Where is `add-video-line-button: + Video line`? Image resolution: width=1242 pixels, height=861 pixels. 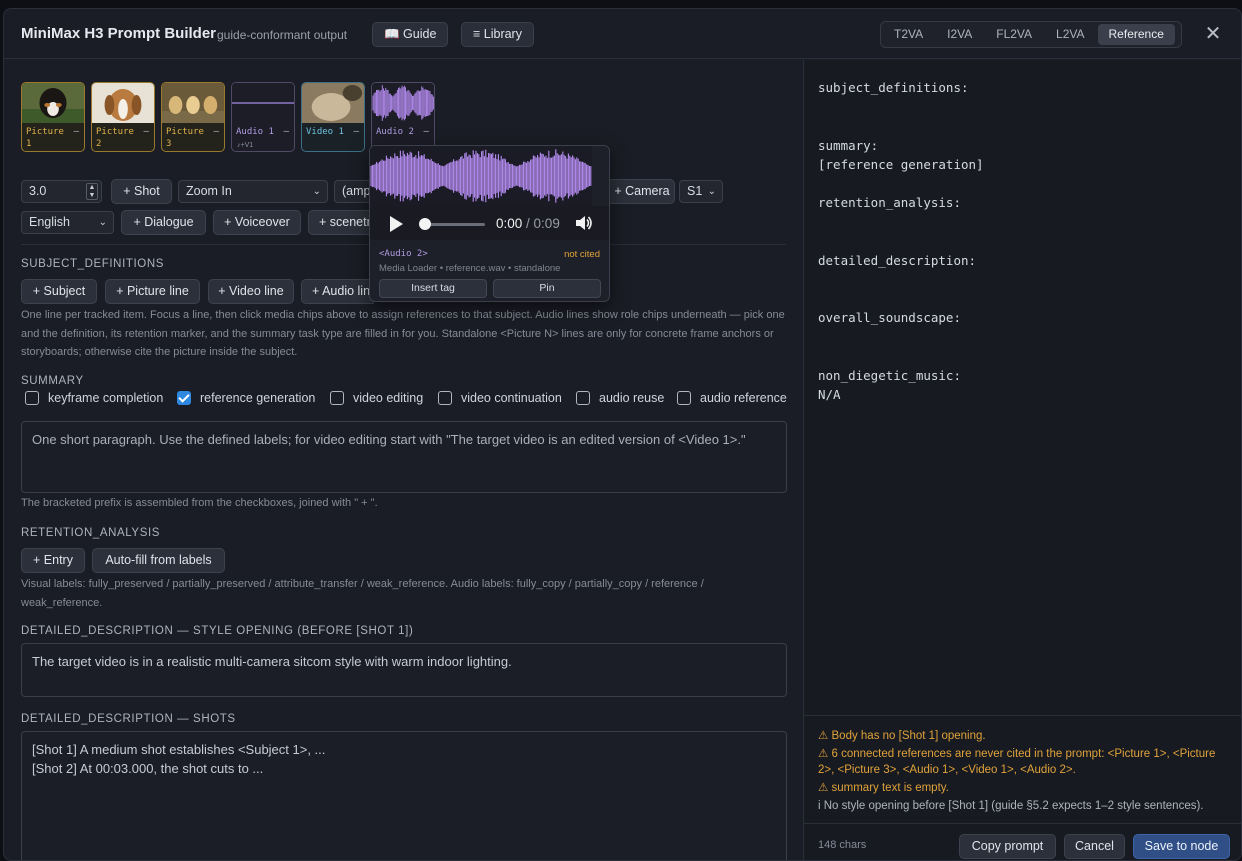 add-video-line-button: + Video line is located at coordinates (251, 291).